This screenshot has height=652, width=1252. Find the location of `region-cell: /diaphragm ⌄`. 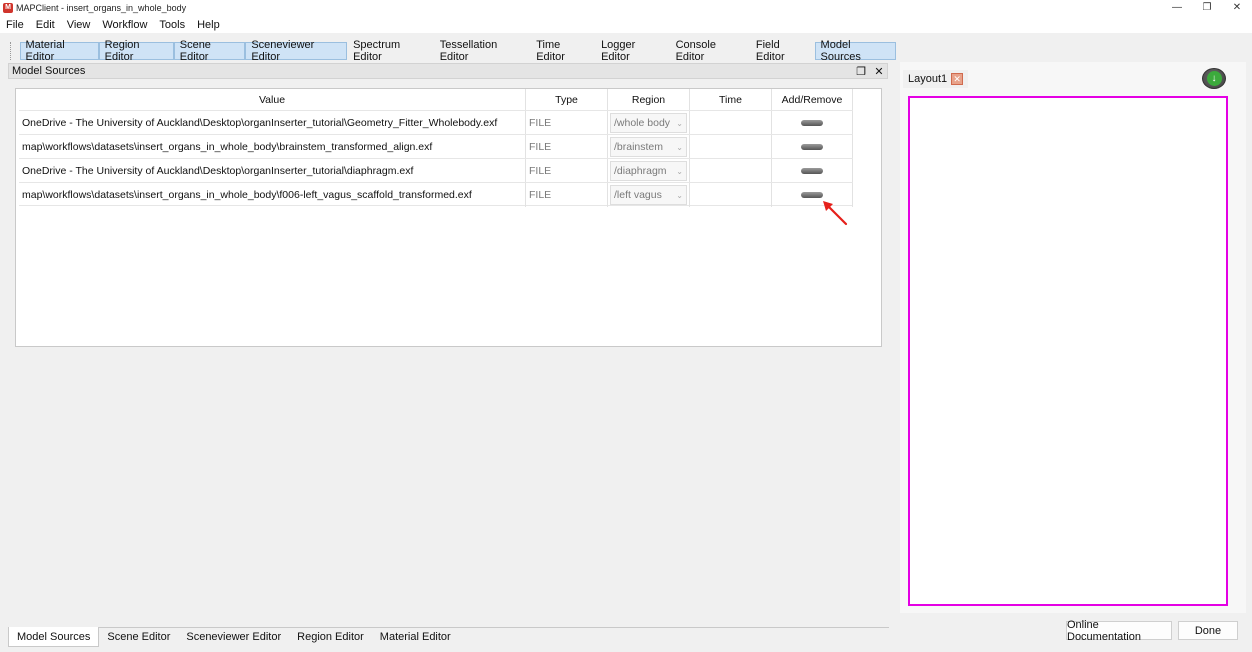

region-cell: /diaphragm ⌄ is located at coordinates (649, 171).